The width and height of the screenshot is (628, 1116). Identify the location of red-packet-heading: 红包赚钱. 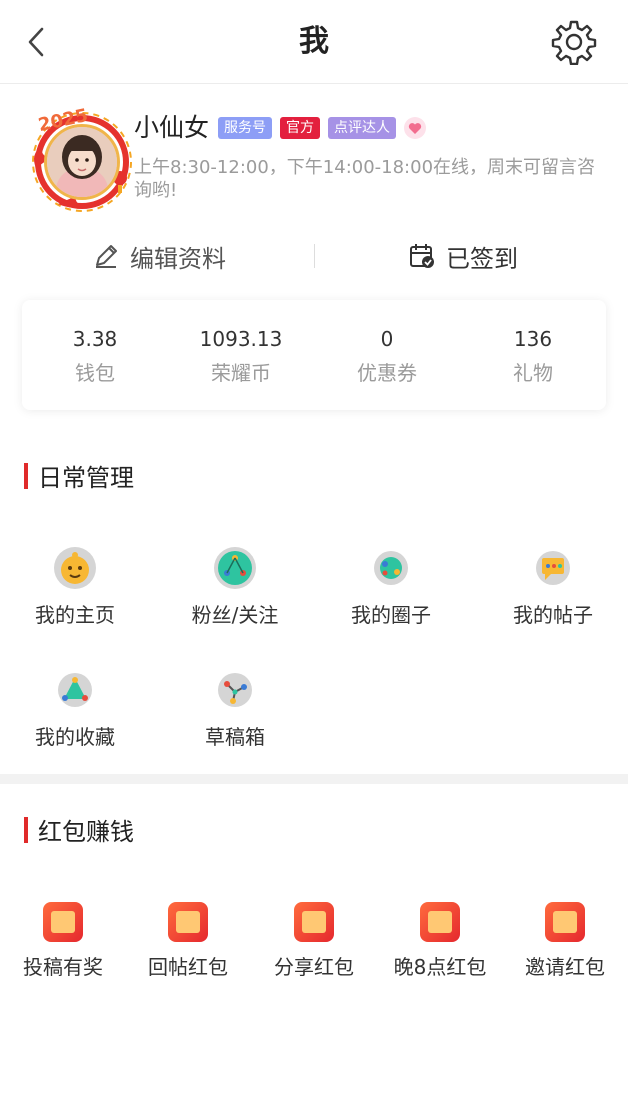
(79, 829).